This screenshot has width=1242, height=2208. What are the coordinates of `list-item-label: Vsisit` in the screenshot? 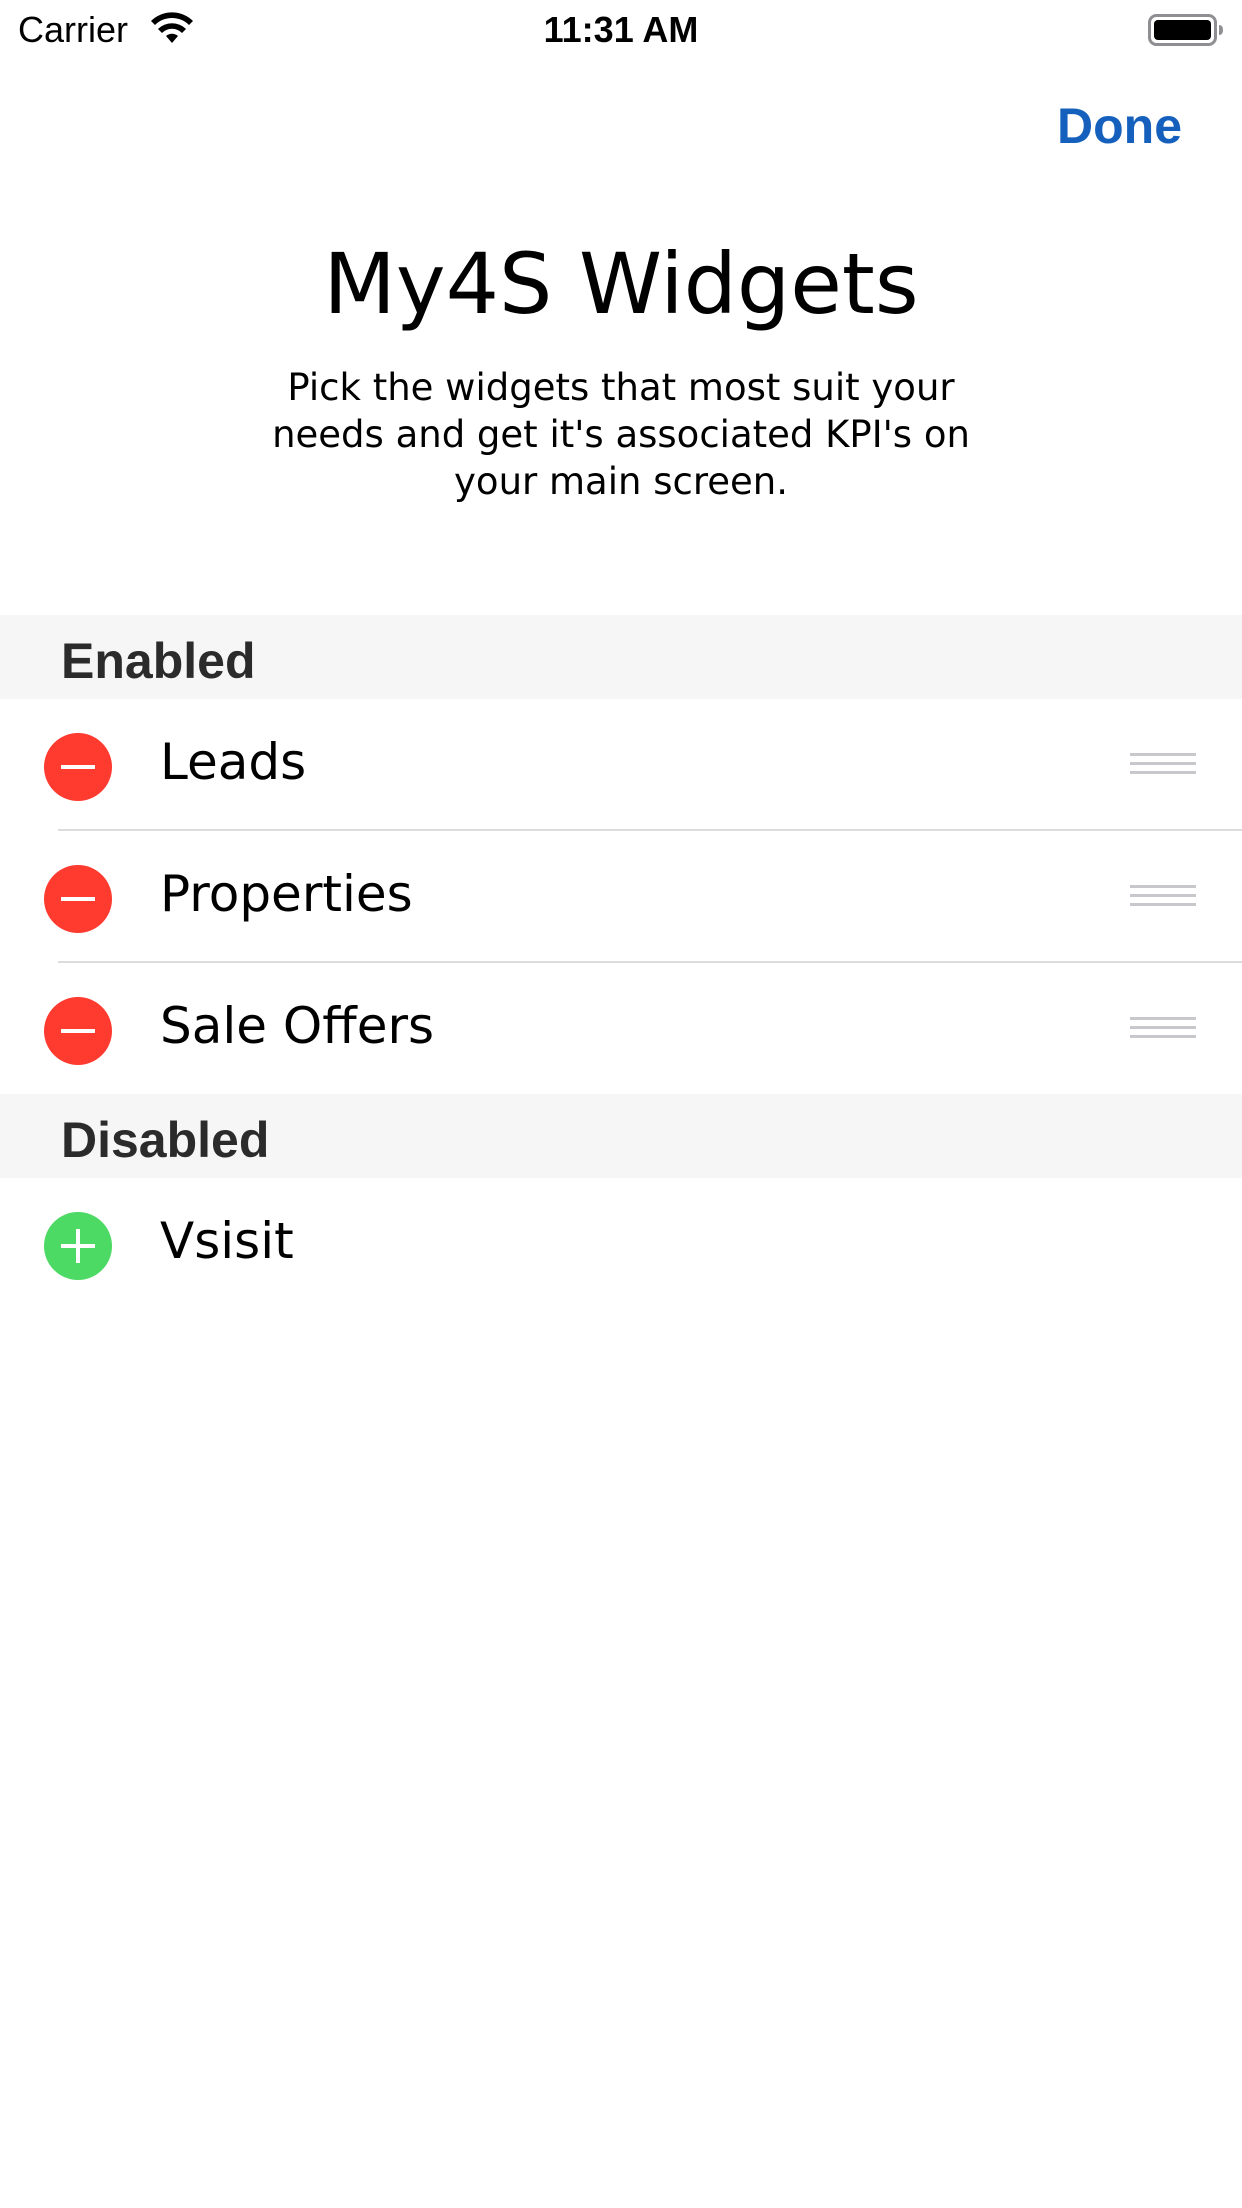 It's located at (227, 1241).